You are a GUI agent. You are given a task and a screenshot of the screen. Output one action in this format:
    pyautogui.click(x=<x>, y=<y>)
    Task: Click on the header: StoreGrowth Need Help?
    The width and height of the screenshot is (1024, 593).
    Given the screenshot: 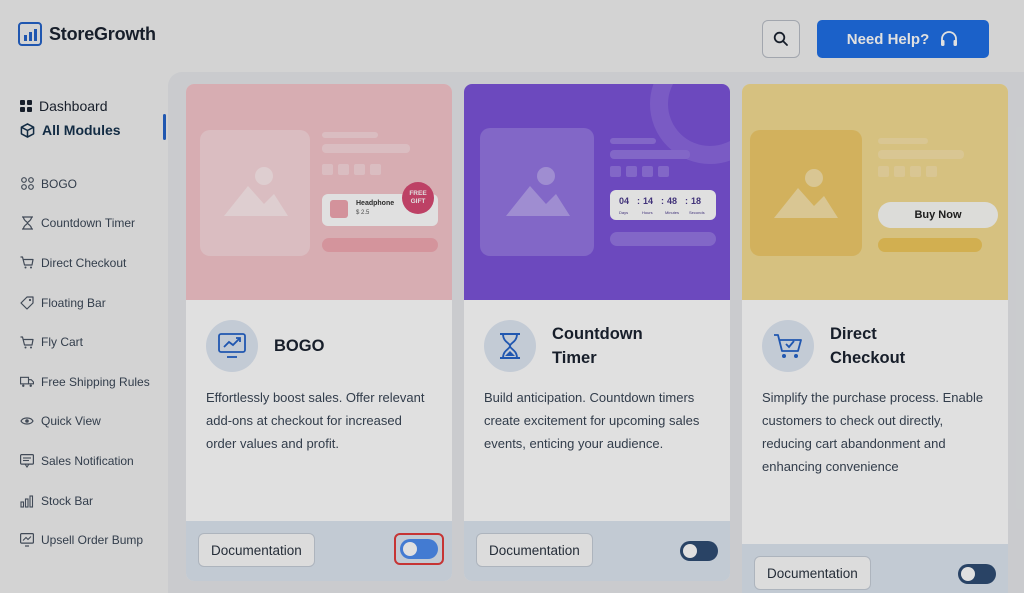 What is the action you would take?
    pyautogui.click(x=512, y=36)
    